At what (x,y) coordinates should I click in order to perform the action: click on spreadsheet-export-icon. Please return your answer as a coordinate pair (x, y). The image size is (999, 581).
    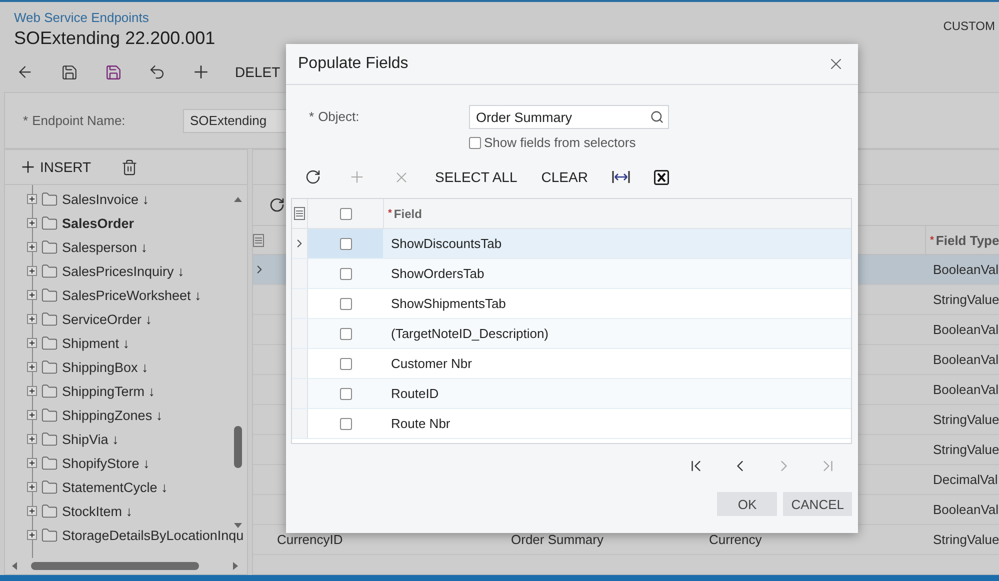
    Looking at the image, I should click on (661, 177).